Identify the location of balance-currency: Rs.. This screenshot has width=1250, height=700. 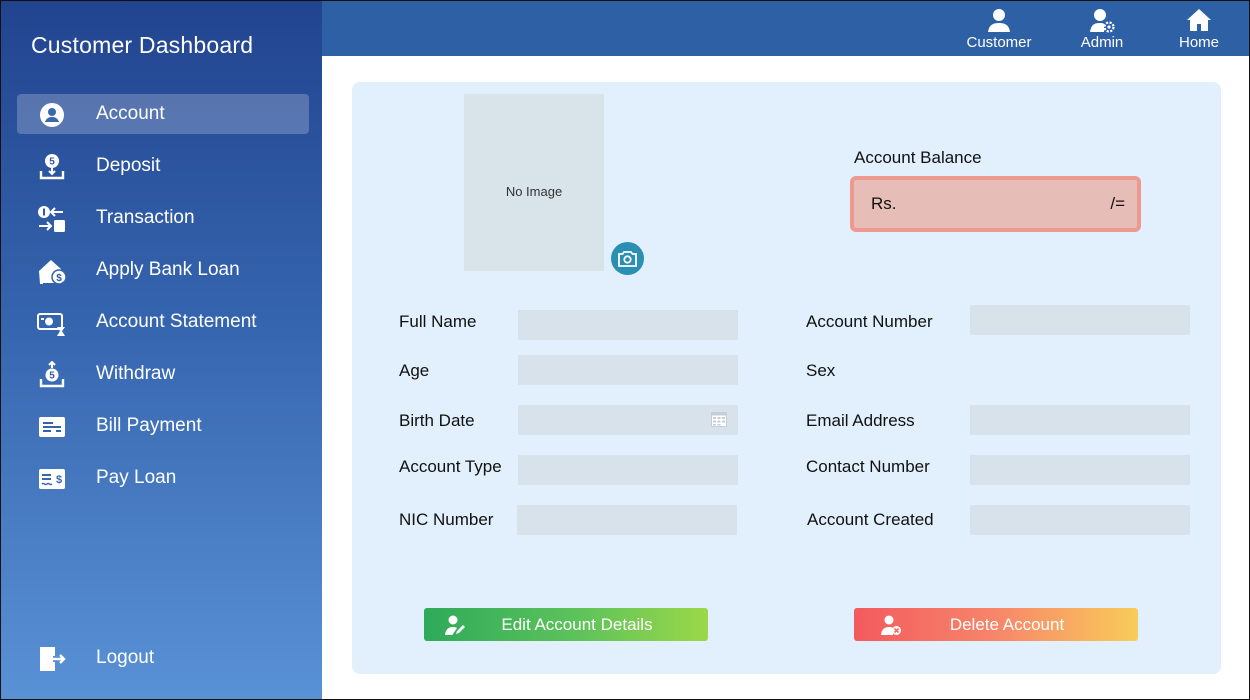
(884, 203).